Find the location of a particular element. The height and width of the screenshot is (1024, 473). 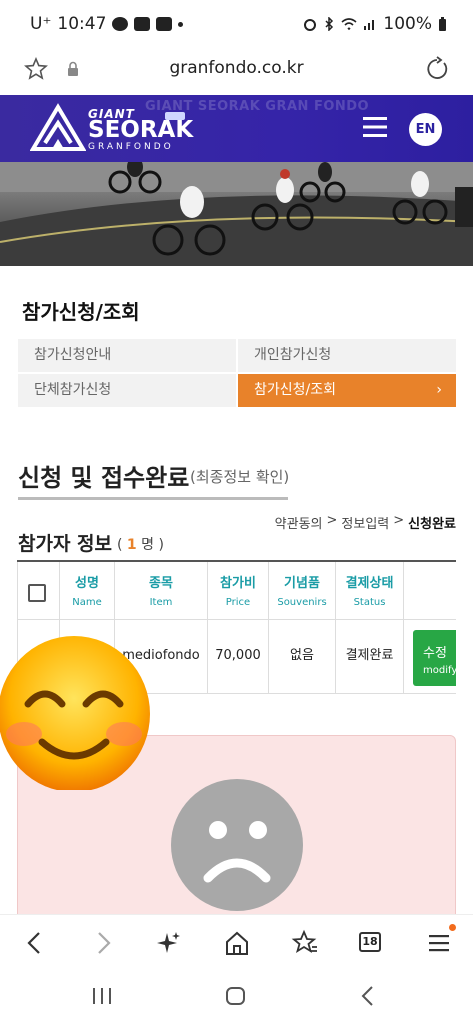

tab-group-application: 단체참가신청 is located at coordinates (127, 390).